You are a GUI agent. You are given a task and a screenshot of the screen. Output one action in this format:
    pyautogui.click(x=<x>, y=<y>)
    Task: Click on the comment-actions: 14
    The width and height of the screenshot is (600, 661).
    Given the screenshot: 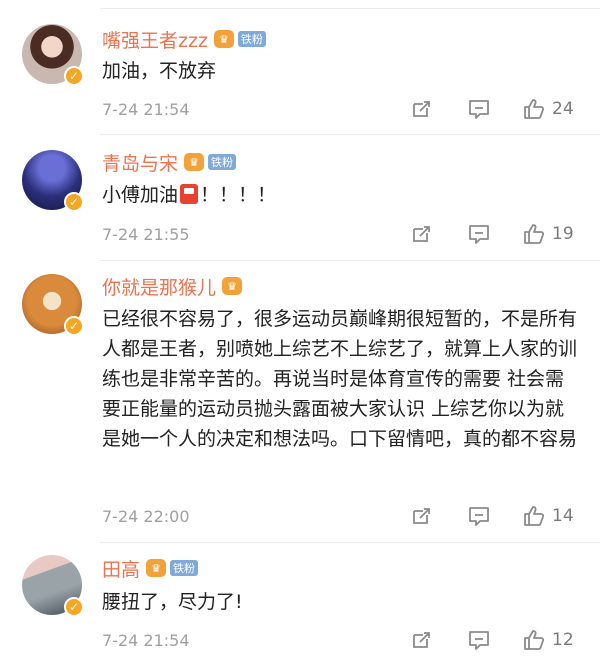 What is the action you would take?
    pyautogui.click(x=493, y=516)
    